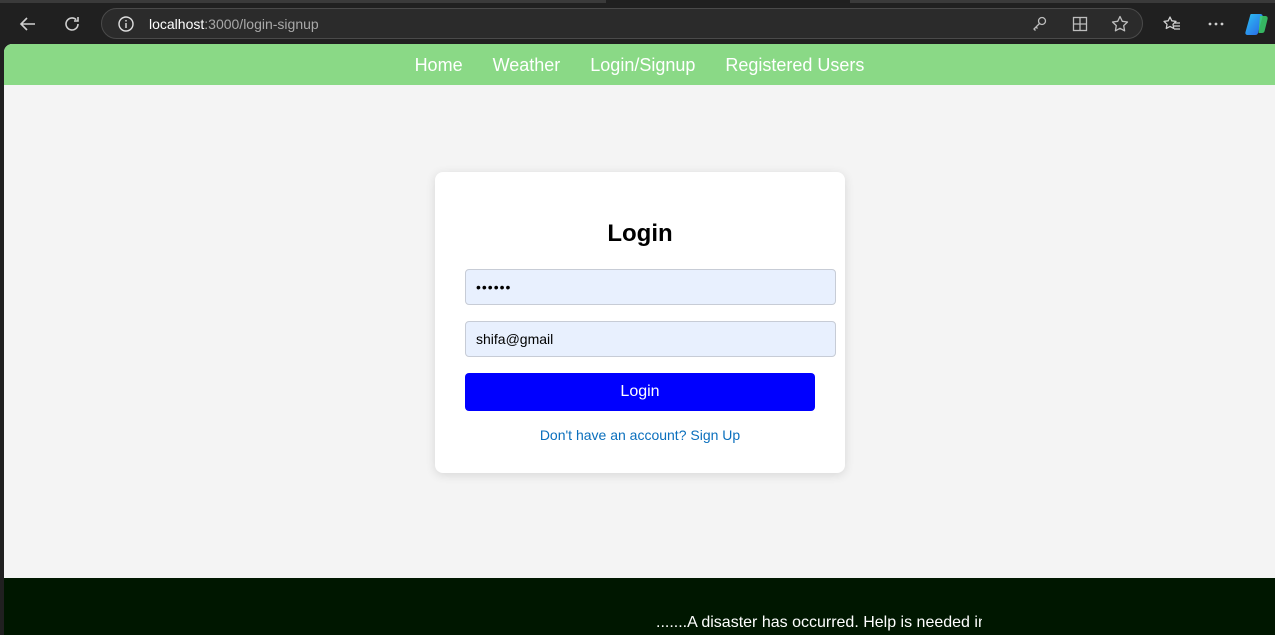  I want to click on signup-link: Don't have an account? Sign Up, so click(640, 435).